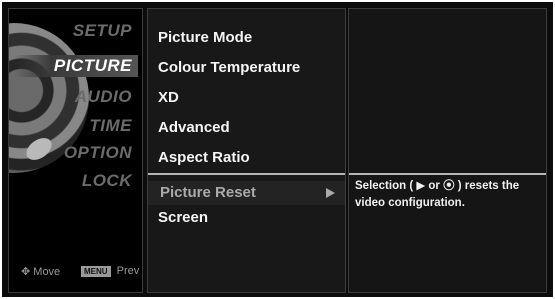  I want to click on sidebar-item-time: TIME, so click(110, 126).